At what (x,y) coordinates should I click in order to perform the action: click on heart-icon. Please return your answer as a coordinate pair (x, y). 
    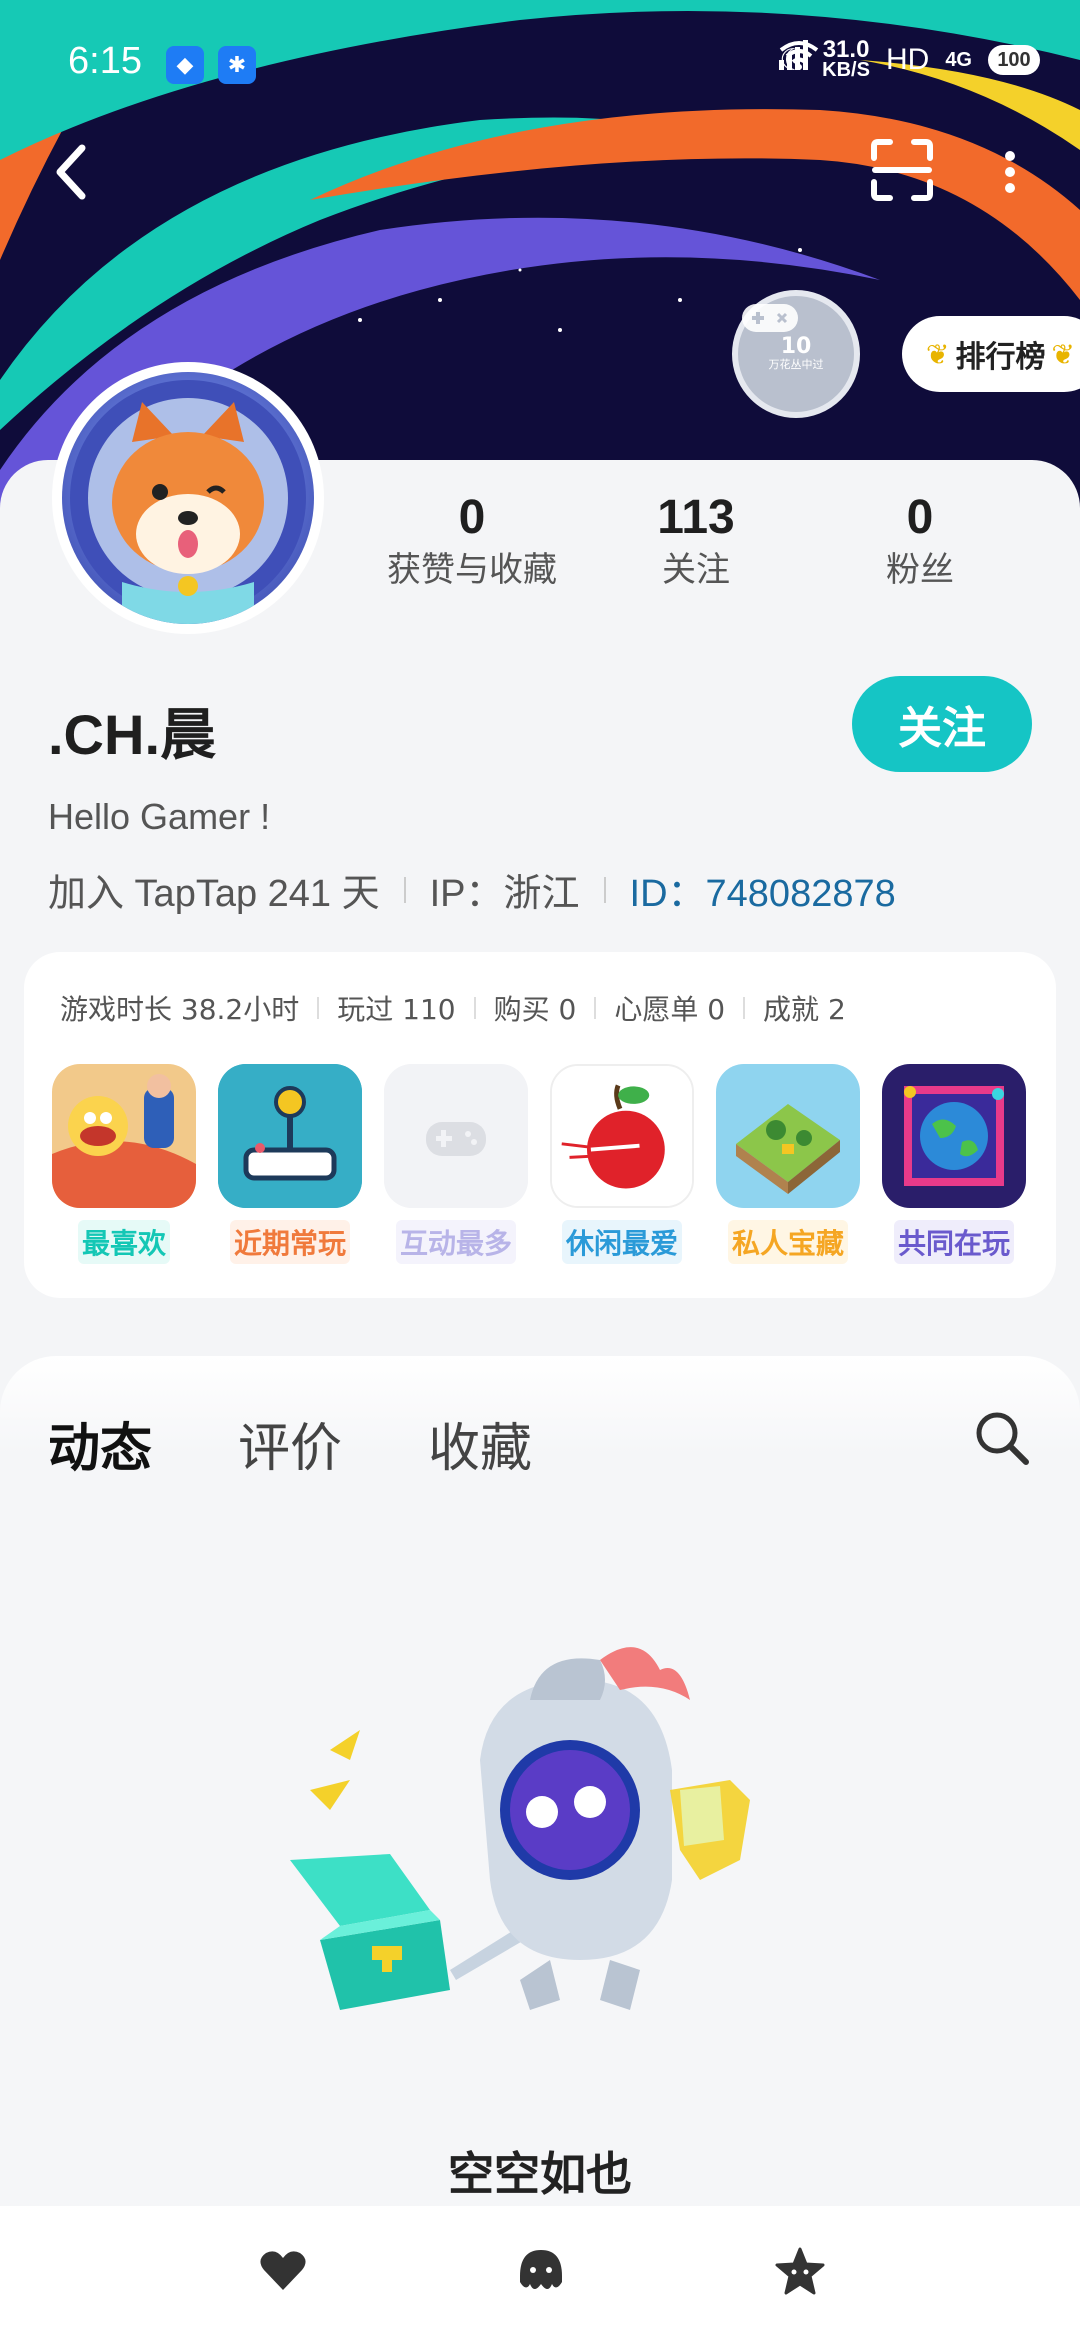
    Looking at the image, I should click on (283, 2271).